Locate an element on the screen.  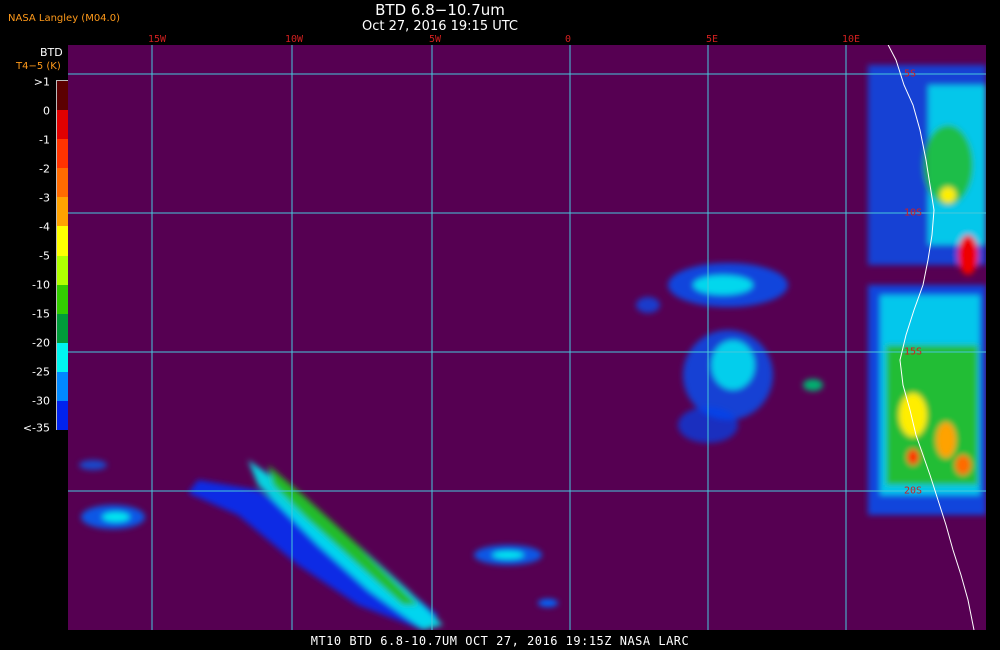
lon-label-5e: 5E is located at coordinates (712, 39).